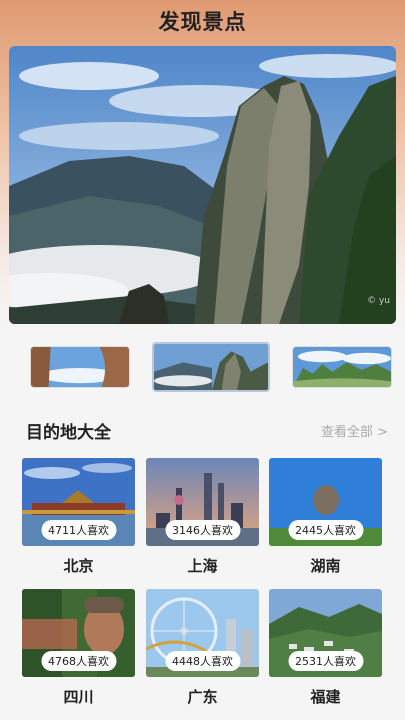 The height and width of the screenshot is (720, 405). I want to click on destination-image: 4768人喜欢, so click(78, 633).